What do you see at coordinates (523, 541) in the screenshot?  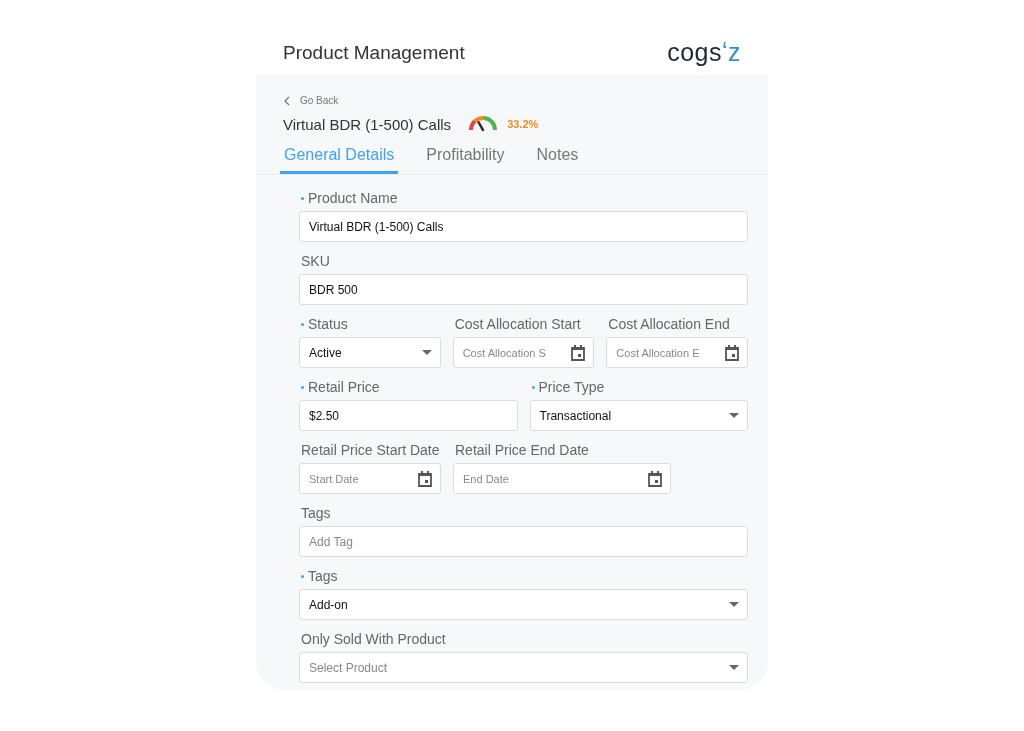 I see `input-field: Add Tag` at bounding box center [523, 541].